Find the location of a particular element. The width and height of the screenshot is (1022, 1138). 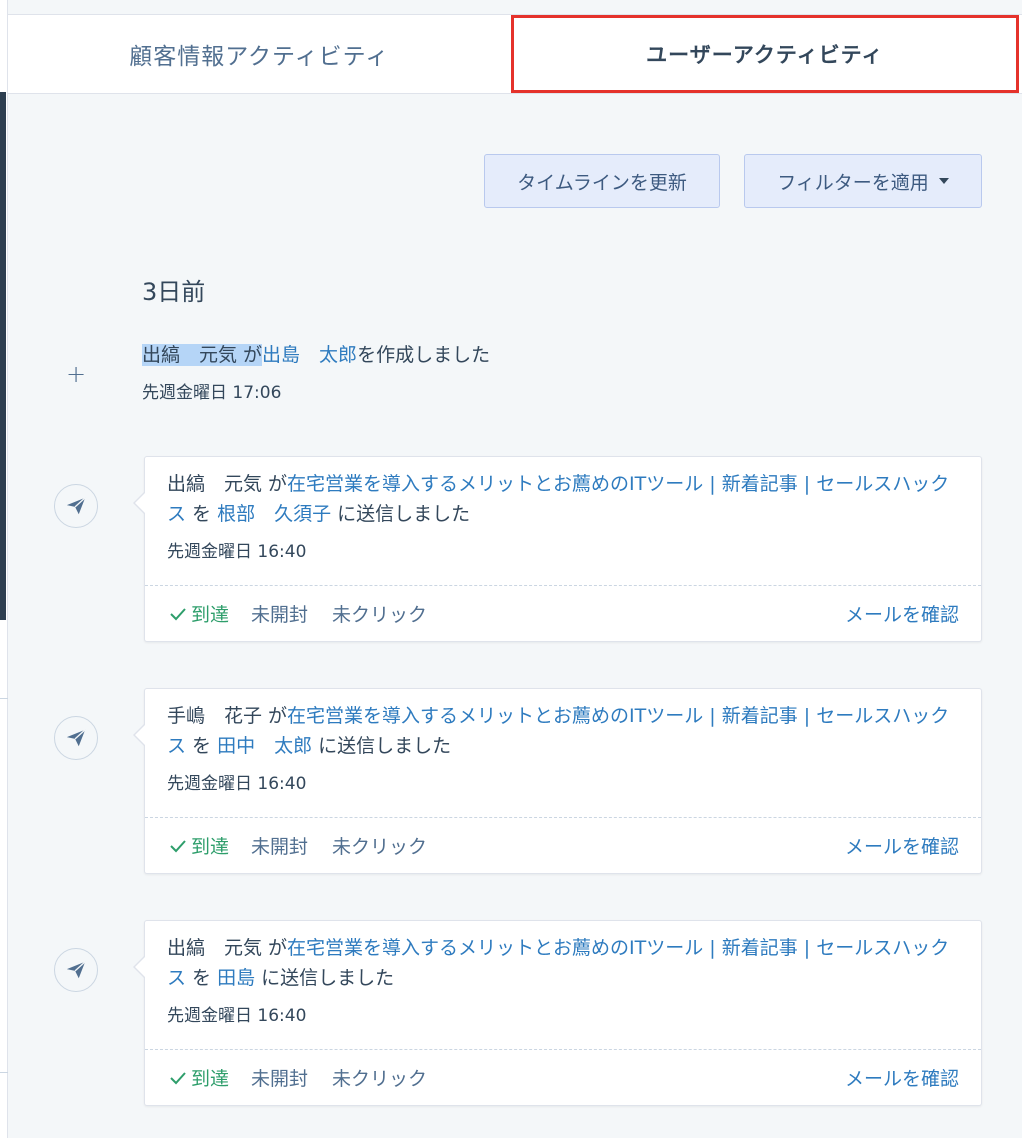

plus-icon: + is located at coordinates (76, 374).